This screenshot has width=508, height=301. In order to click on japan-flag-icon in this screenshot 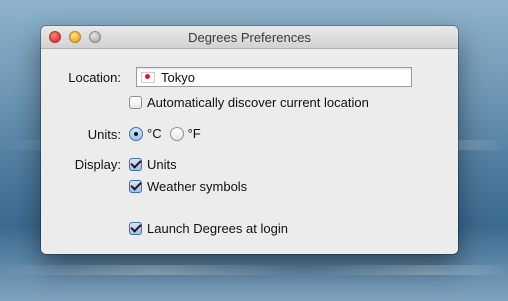, I will do `click(148, 77)`.